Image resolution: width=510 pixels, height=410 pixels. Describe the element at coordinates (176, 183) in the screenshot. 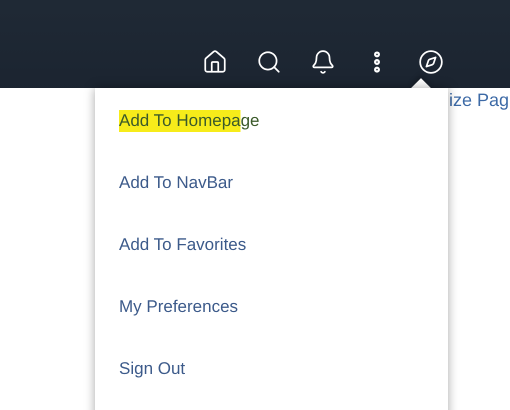

I see `menu-item: Add To NavBar` at that location.